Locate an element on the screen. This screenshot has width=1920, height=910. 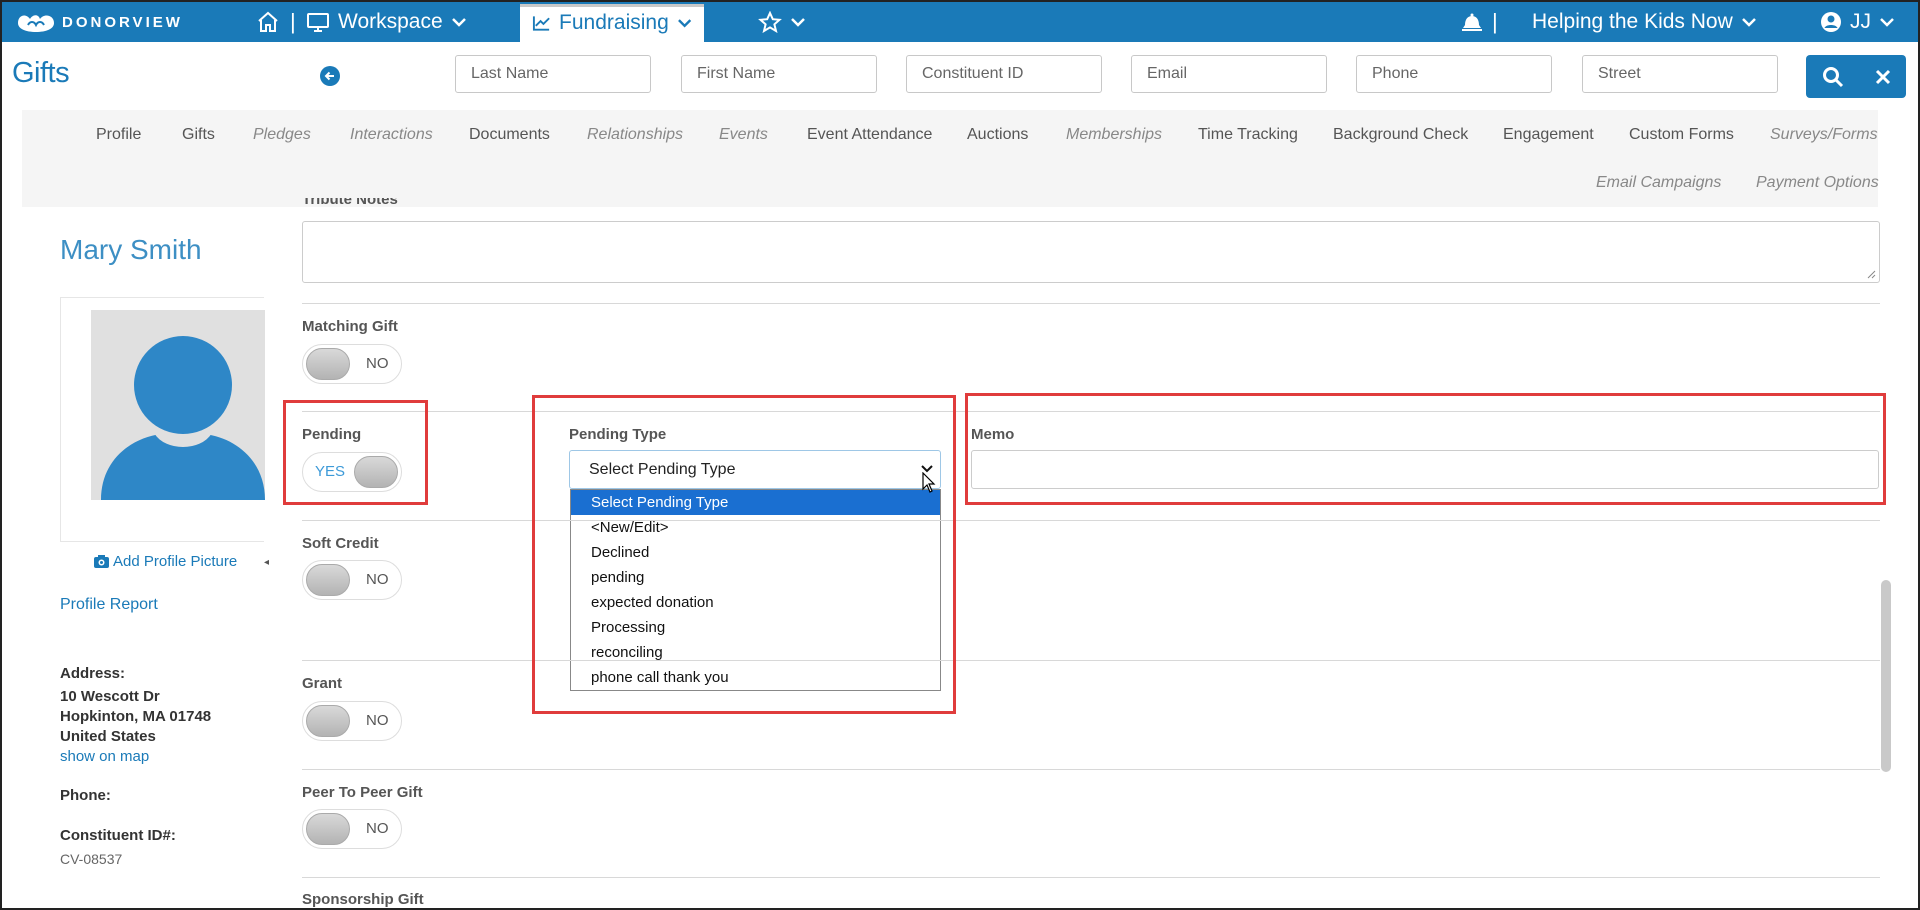
sponsorship-gift-label: Sponsorship Gift is located at coordinates (363, 899).